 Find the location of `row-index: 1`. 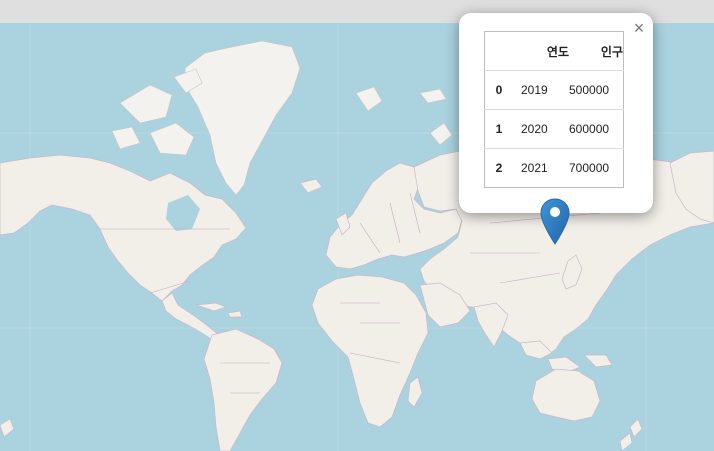

row-index: 1 is located at coordinates (498, 129).